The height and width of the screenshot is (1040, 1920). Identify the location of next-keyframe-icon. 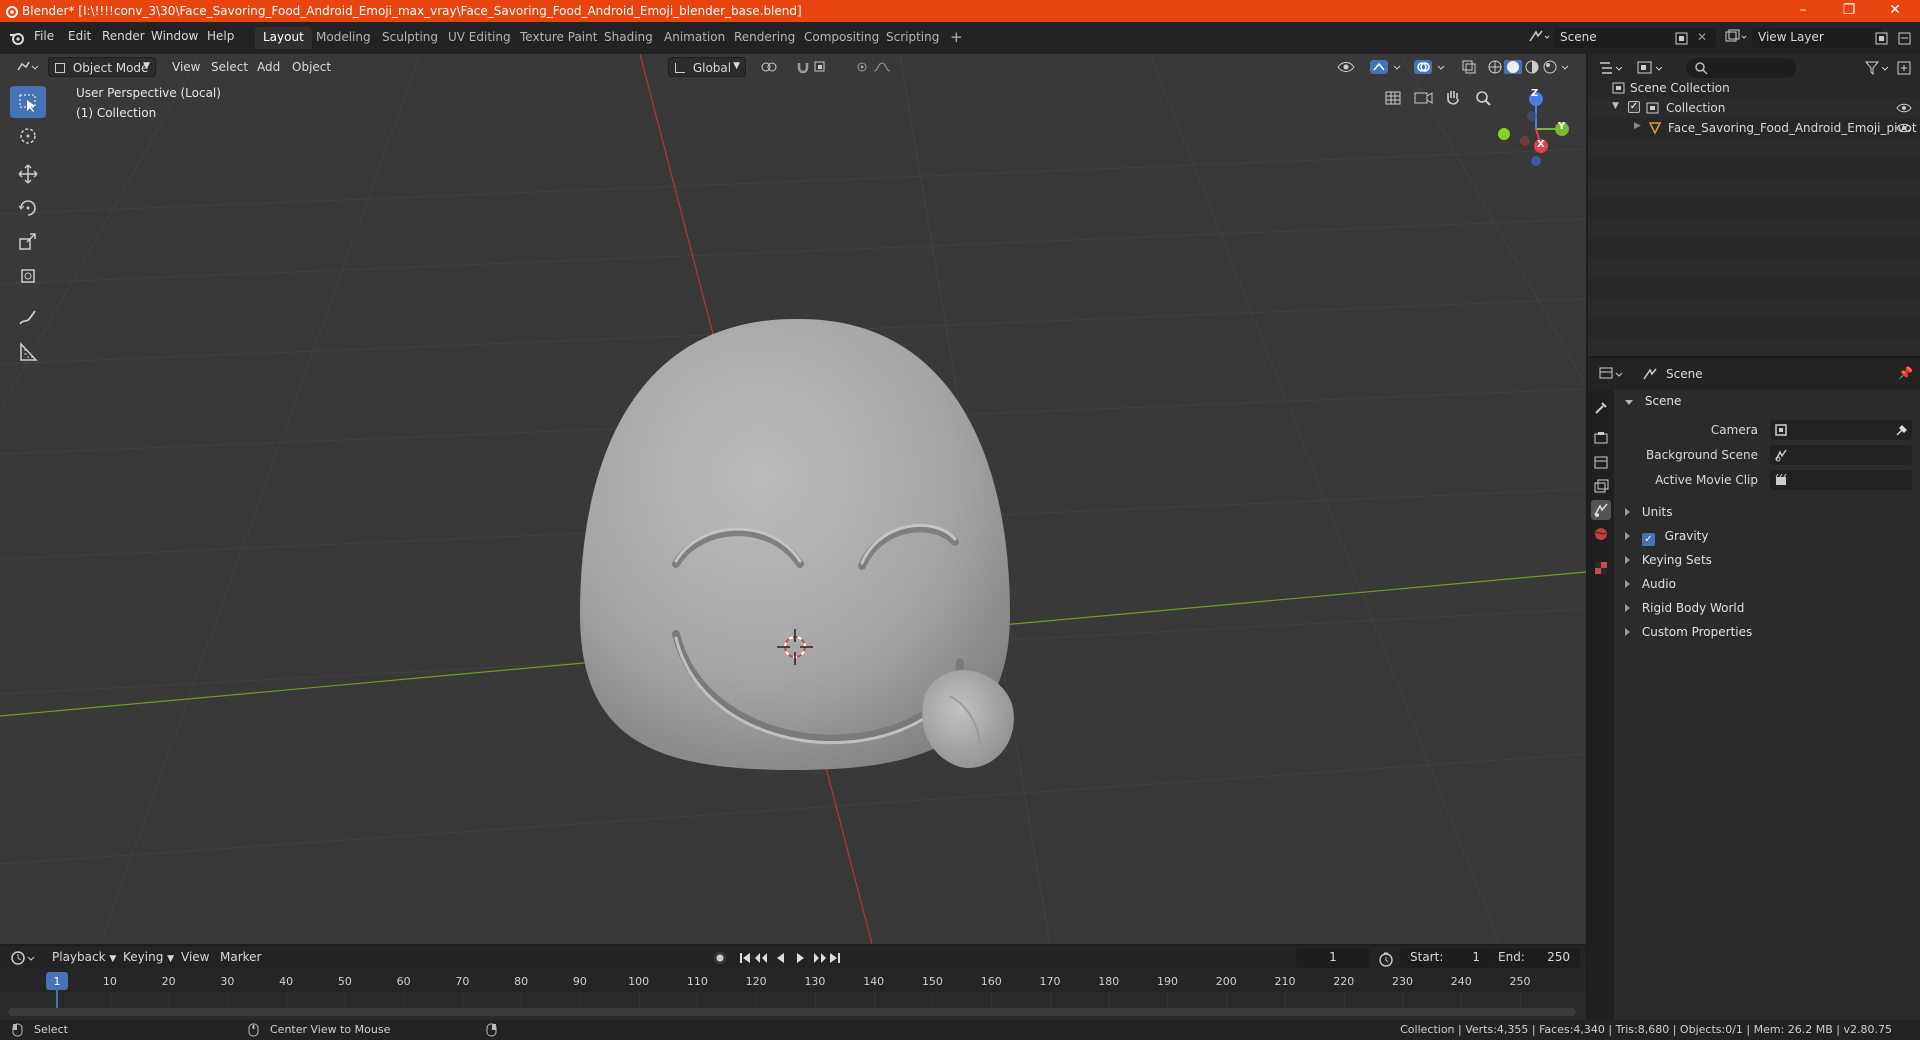
(820, 958).